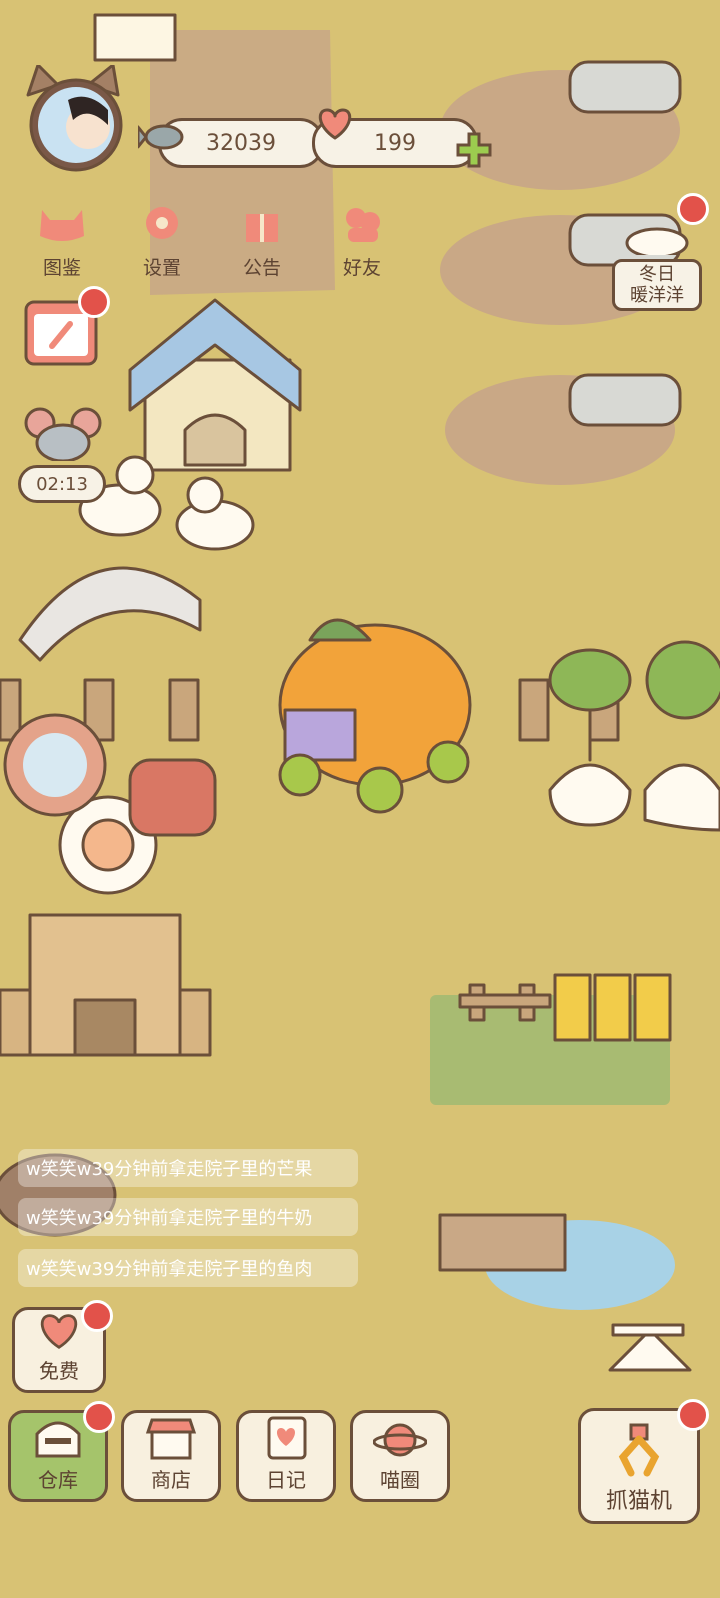 The image size is (720, 1598). Describe the element at coordinates (212, 240) in the screenshot. I see `top-menu: 图鉴 设置 公告 好友` at that location.